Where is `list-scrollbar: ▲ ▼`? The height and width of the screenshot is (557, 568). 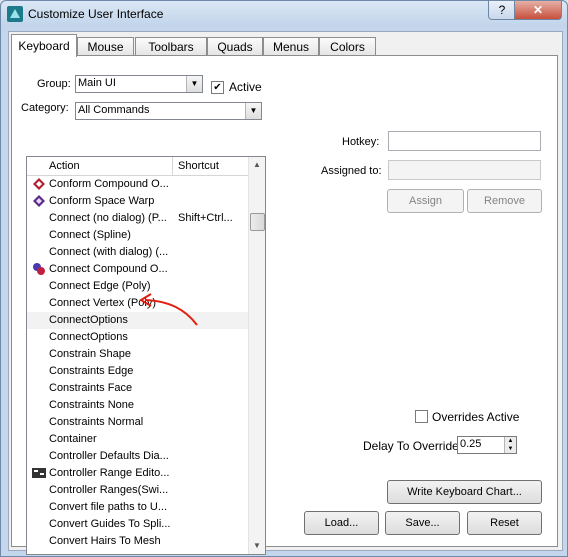
list-scrollbar: ▲ ▼ is located at coordinates (256, 355).